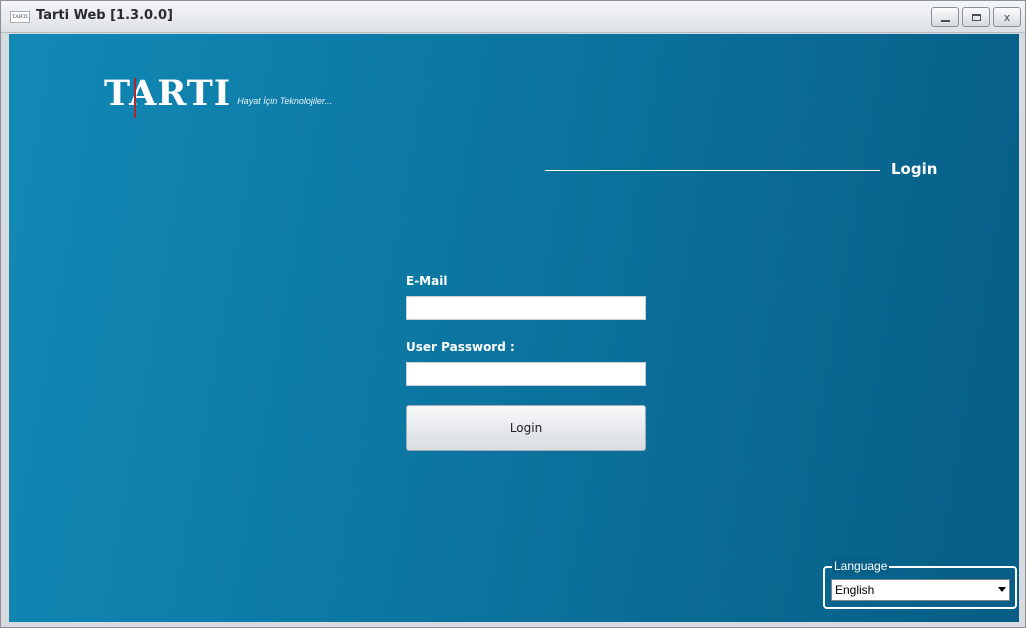  What do you see at coordinates (526, 308) in the screenshot?
I see `email-field` at bounding box center [526, 308].